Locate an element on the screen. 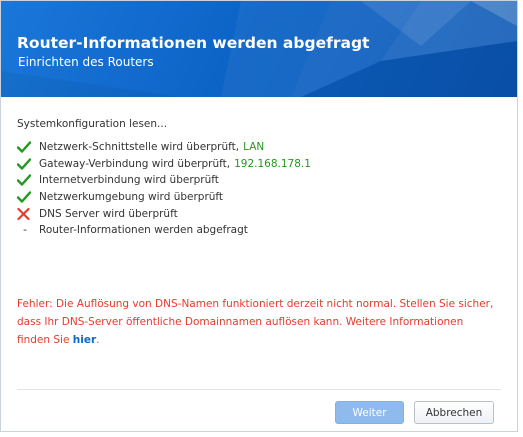 This screenshot has height=437, width=523. cross-icon is located at coordinates (25, 214).